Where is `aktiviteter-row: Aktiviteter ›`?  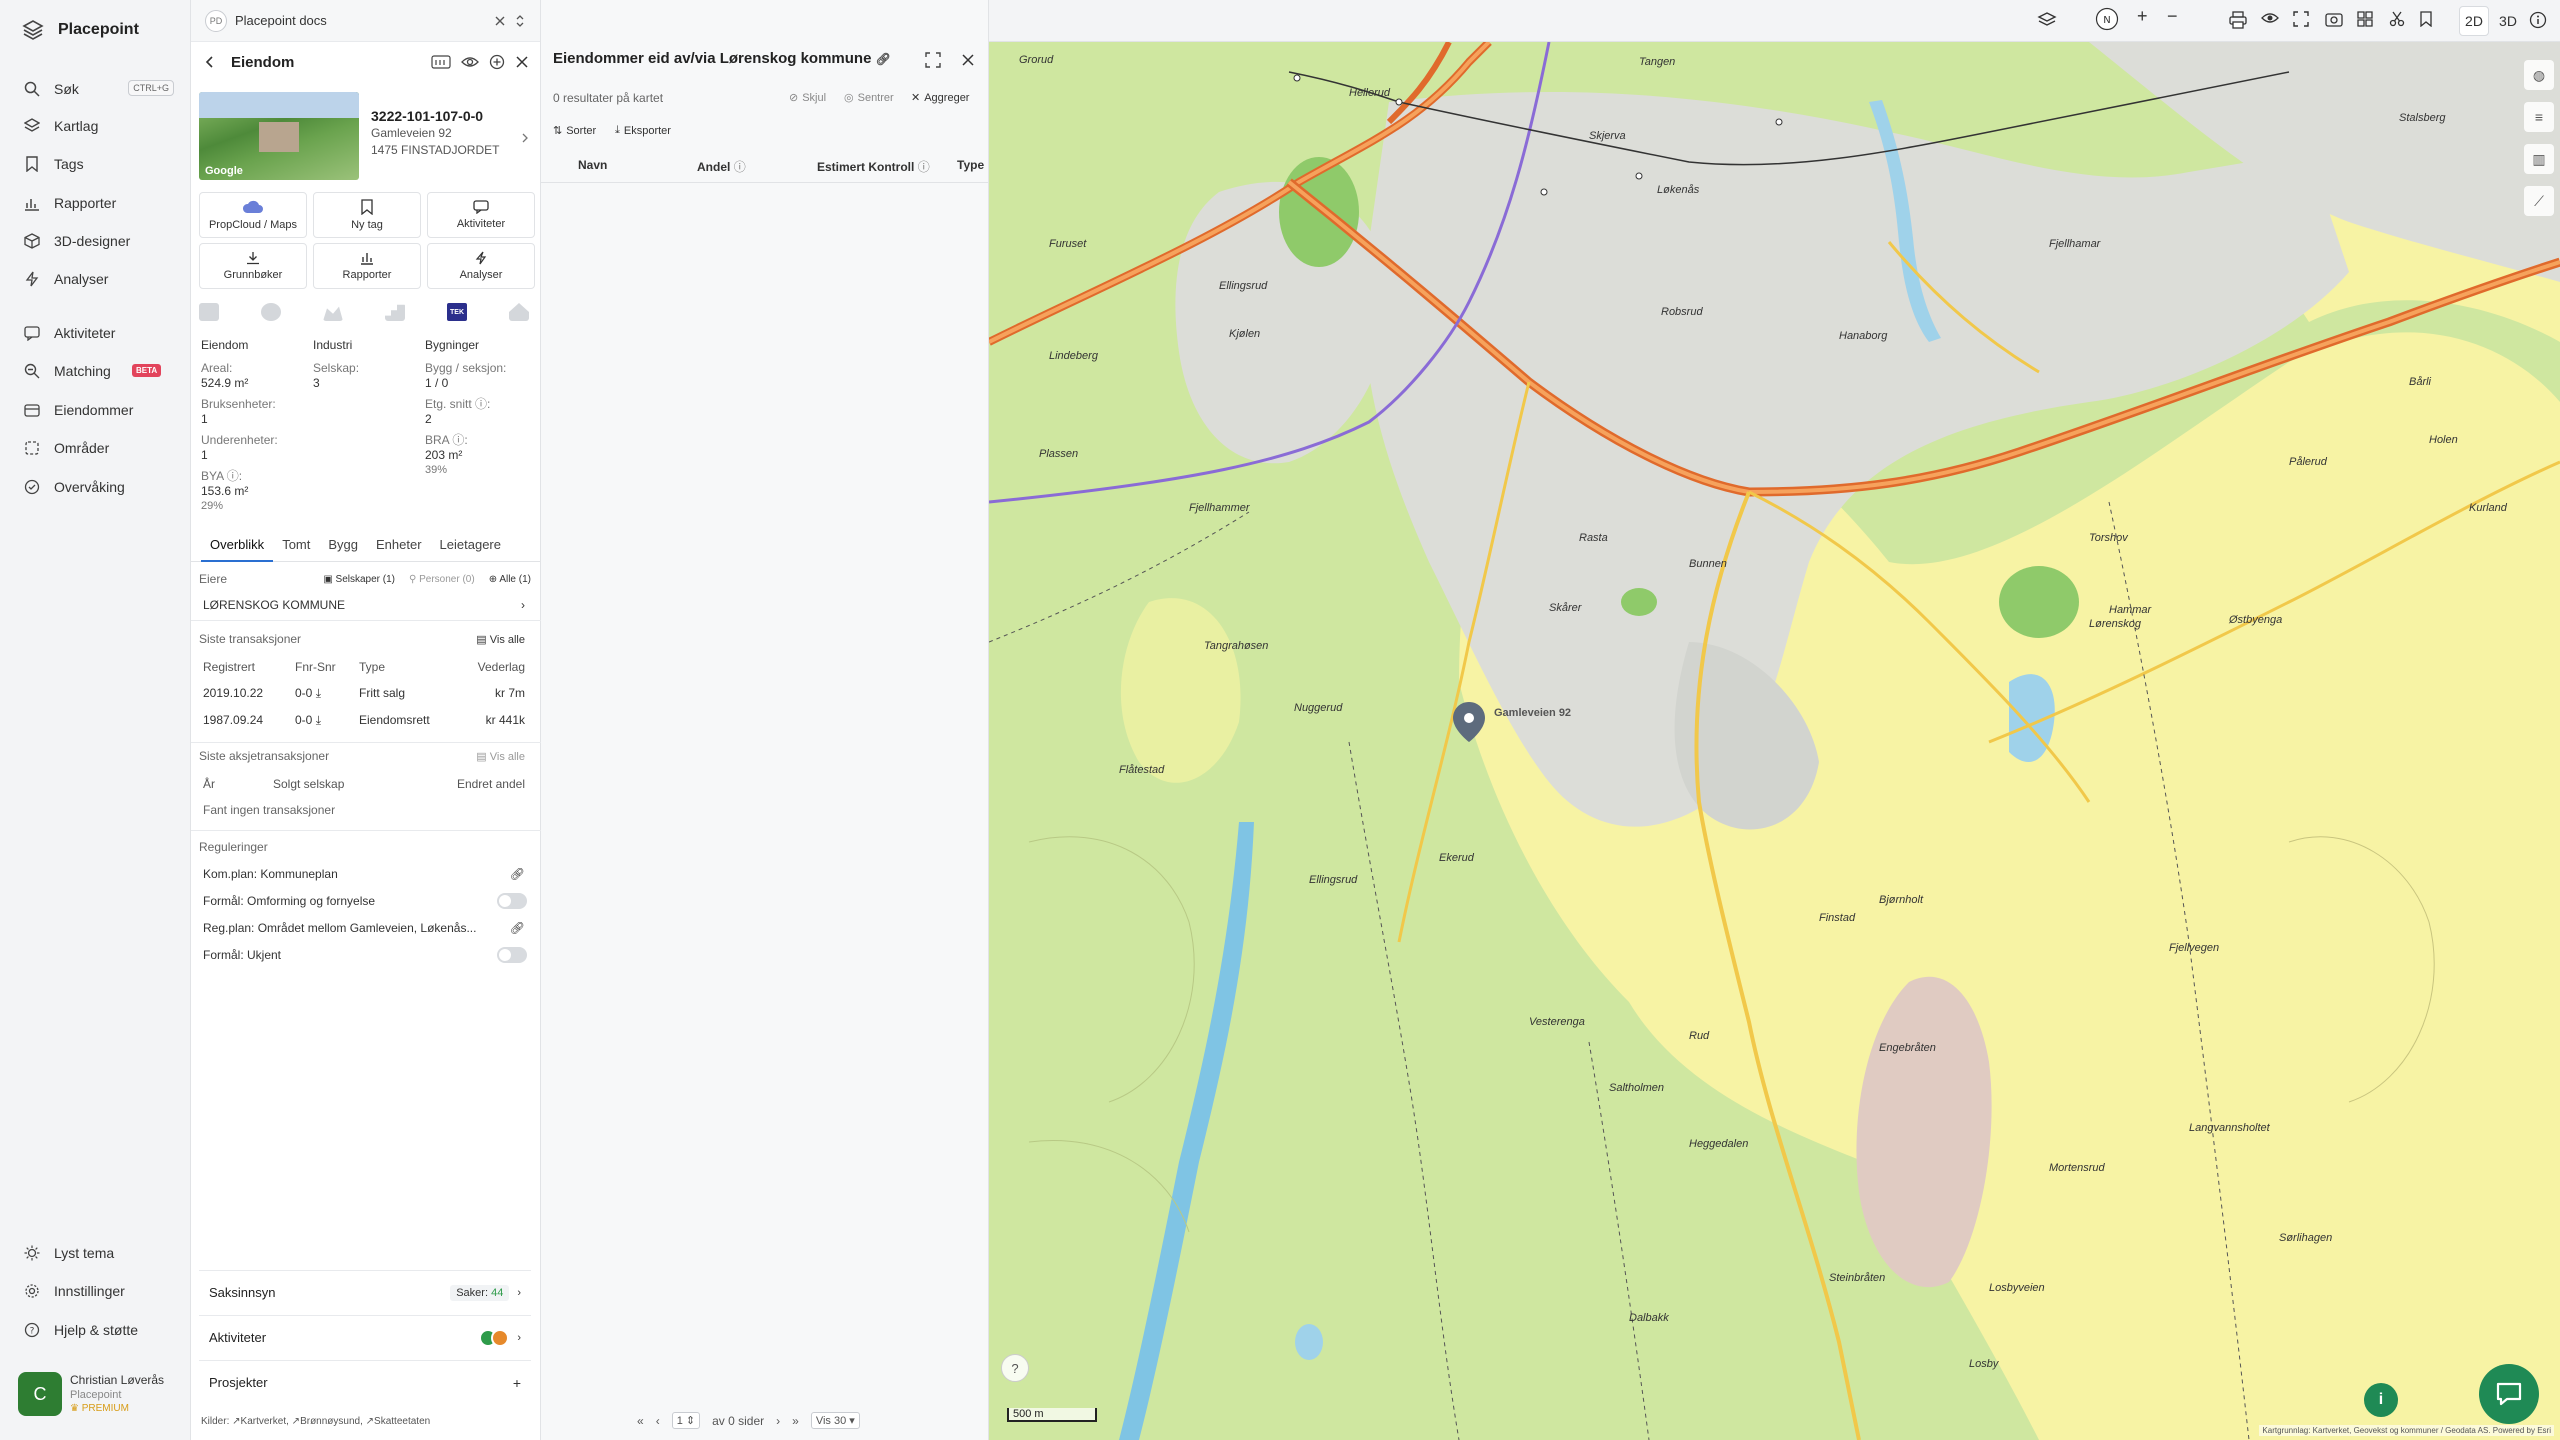
aktiviteter-row: Aktiviteter › is located at coordinates (365, 1337).